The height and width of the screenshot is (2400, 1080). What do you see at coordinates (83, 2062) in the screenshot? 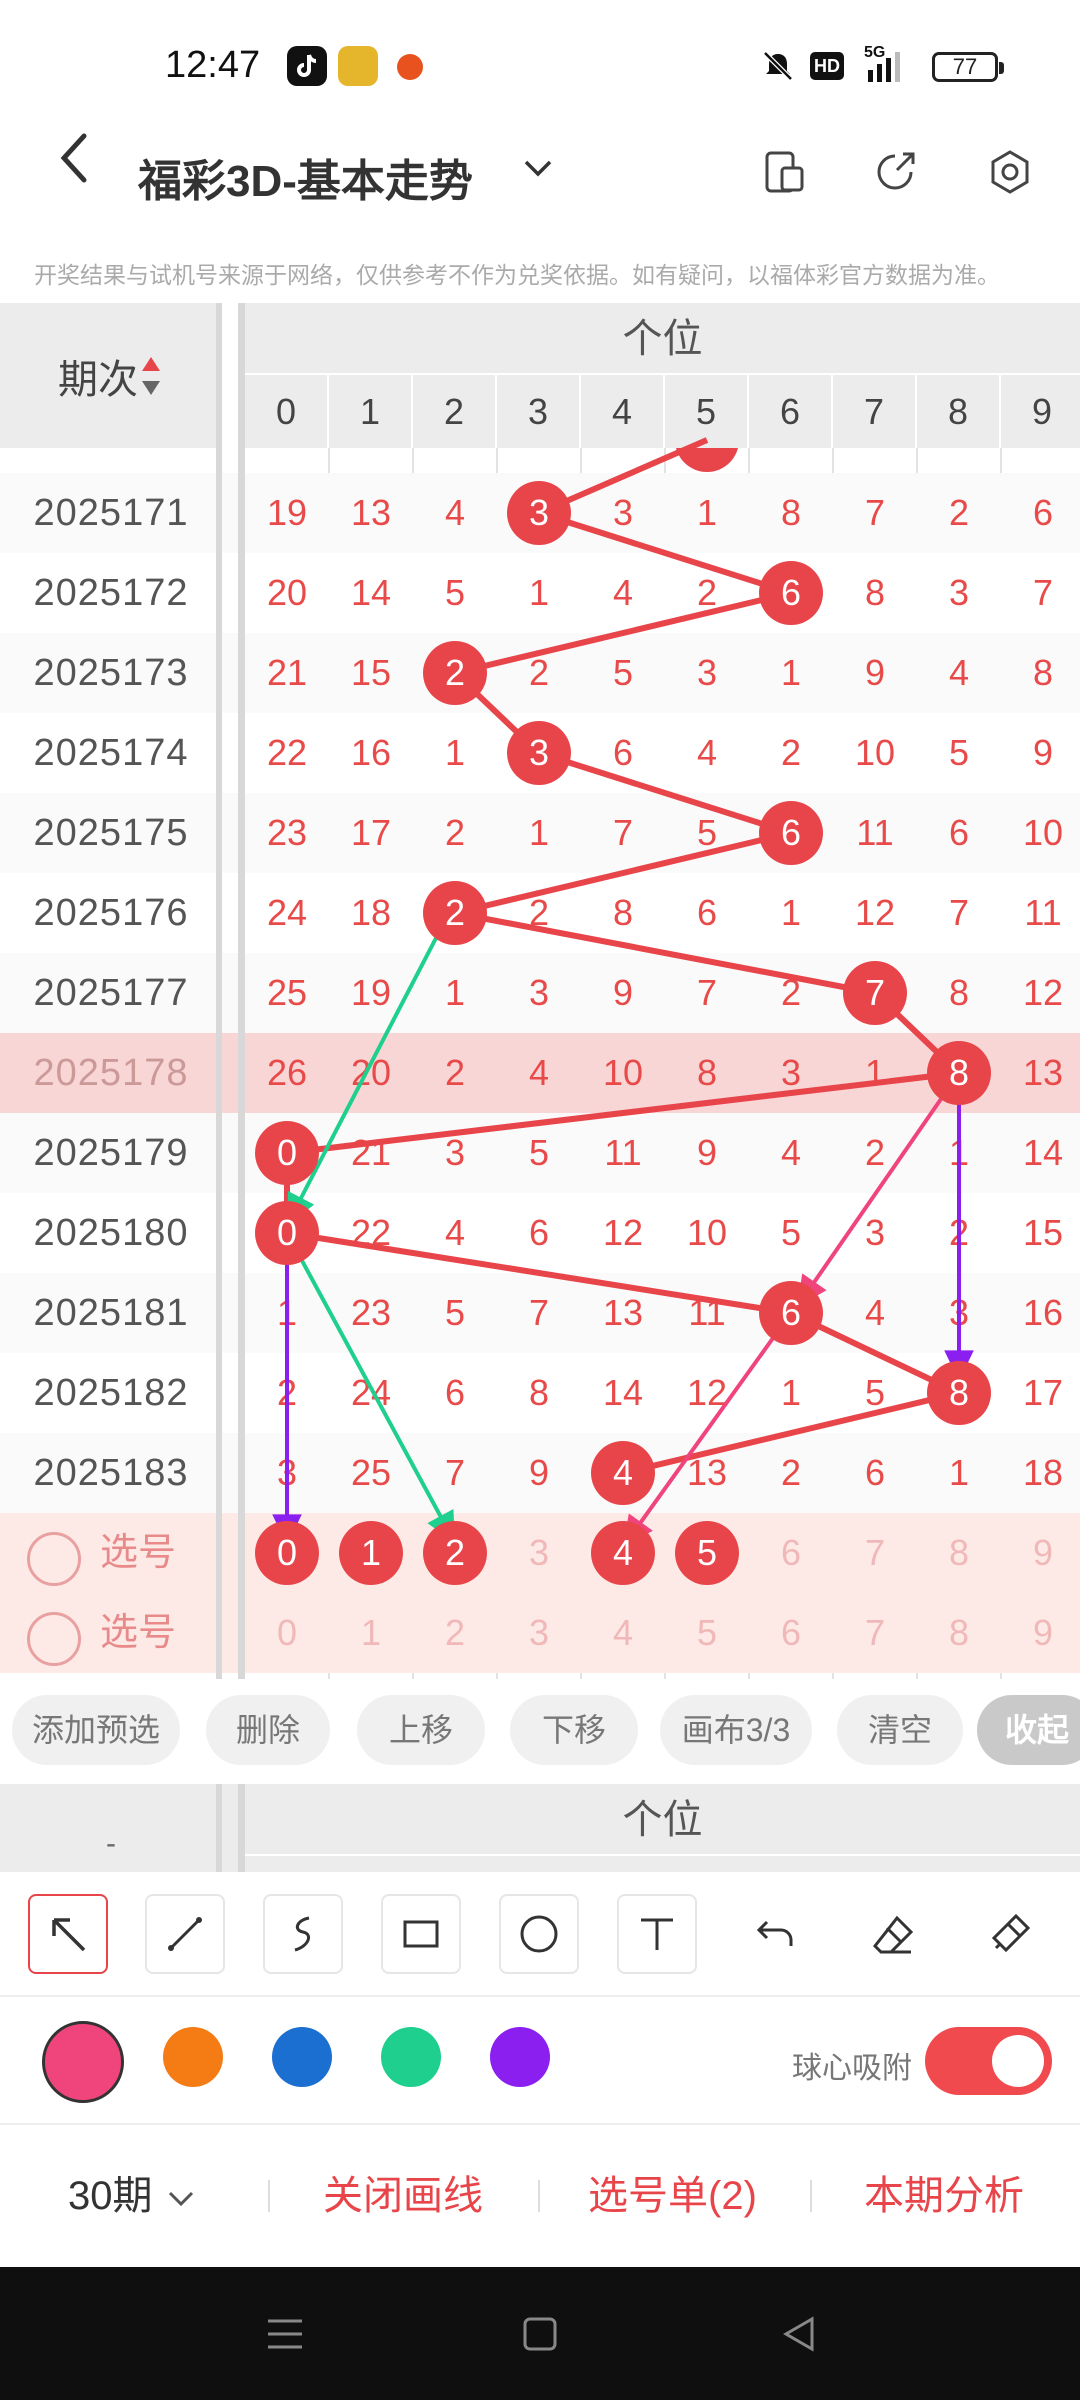
I see `color-swatch-pink` at bounding box center [83, 2062].